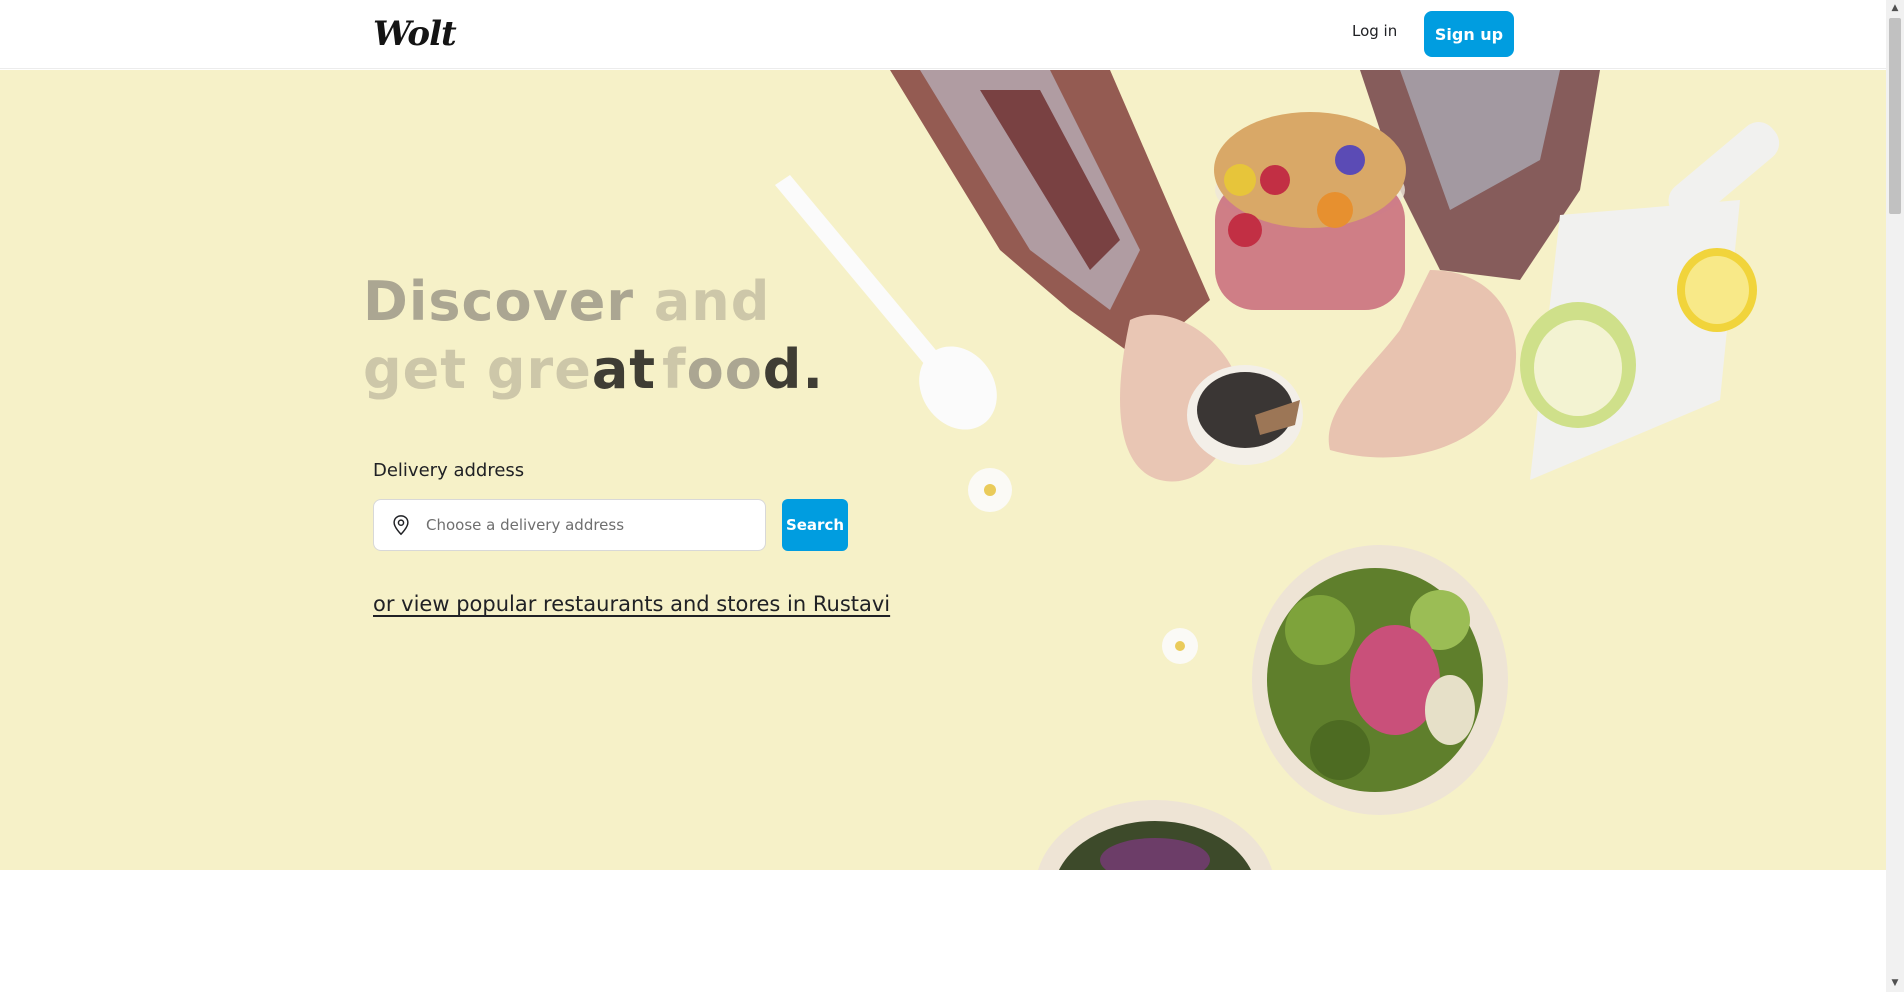 The height and width of the screenshot is (992, 1904). I want to click on scroll-up-arrow-icon: ▲, so click(1895, 8).